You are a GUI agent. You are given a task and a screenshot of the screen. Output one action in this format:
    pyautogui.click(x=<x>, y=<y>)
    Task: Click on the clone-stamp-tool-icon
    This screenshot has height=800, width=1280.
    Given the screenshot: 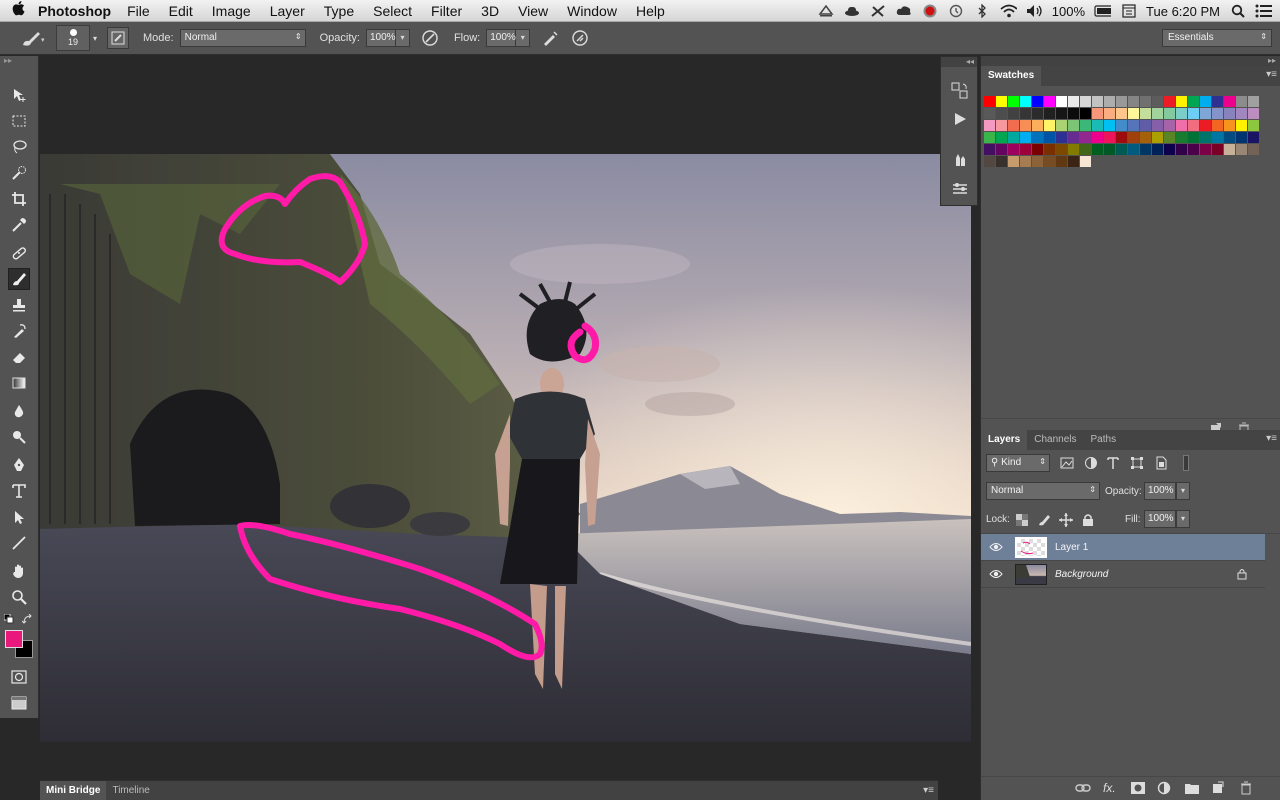 What is the action you would take?
    pyautogui.click(x=19, y=305)
    